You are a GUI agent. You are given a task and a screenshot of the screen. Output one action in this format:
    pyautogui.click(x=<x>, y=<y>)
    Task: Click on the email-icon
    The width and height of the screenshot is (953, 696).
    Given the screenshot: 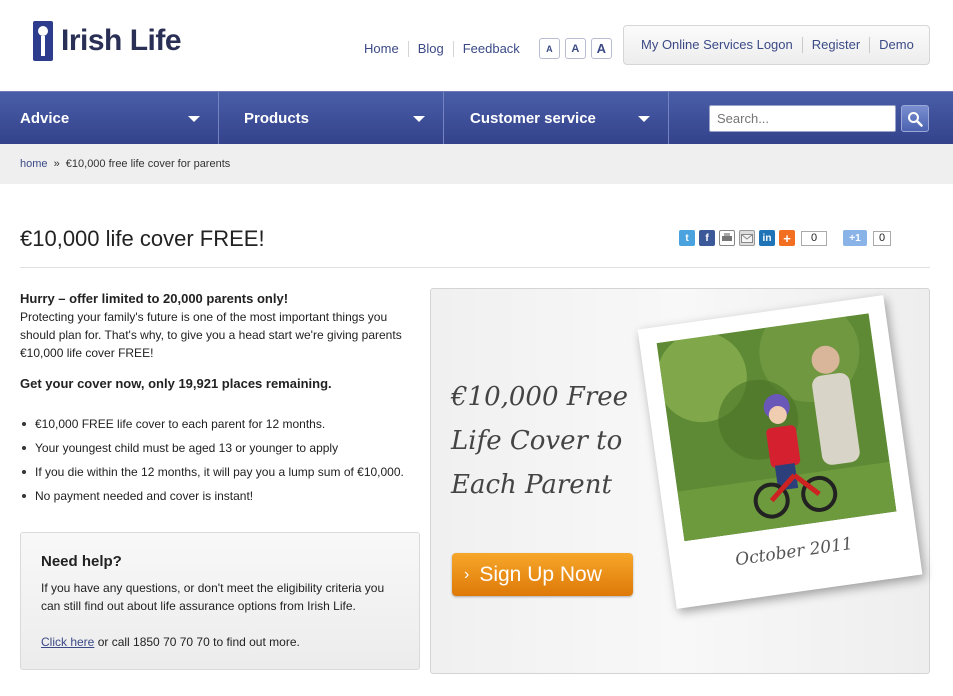 What is the action you would take?
    pyautogui.click(x=747, y=238)
    